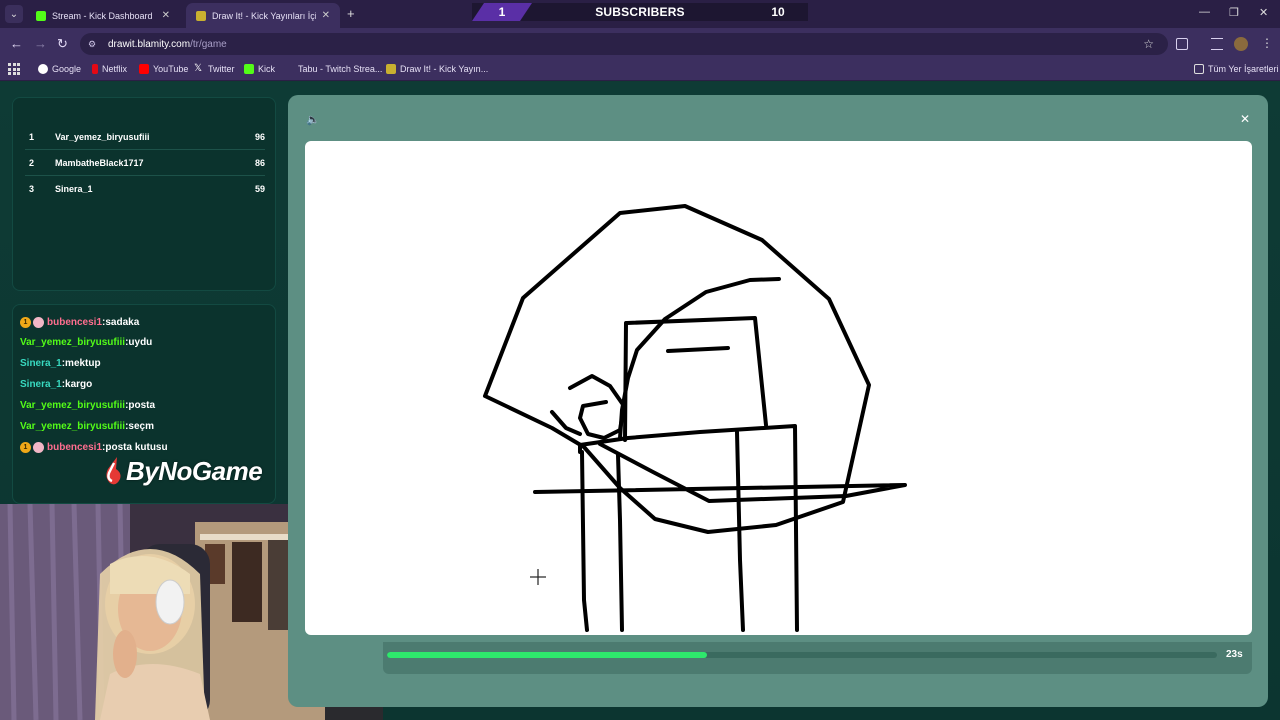 The height and width of the screenshot is (720, 1280). What do you see at coordinates (95, 69) in the screenshot?
I see `netflix-icon` at bounding box center [95, 69].